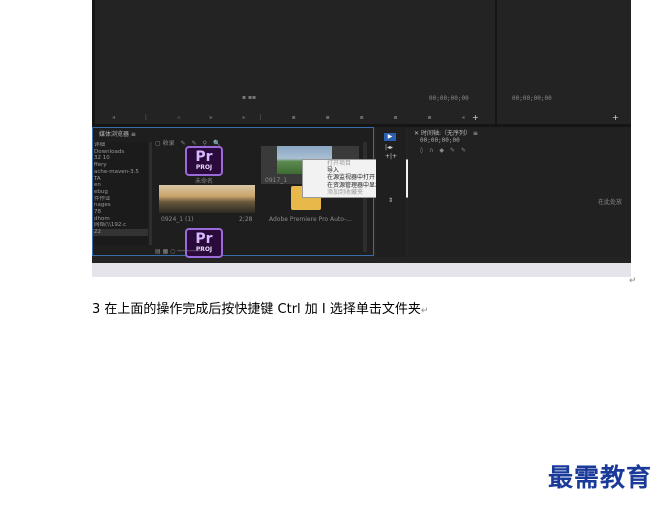 This screenshot has height=506, width=670. Describe the element at coordinates (600, 477) in the screenshot. I see `brand-logo: 最需教育` at that location.